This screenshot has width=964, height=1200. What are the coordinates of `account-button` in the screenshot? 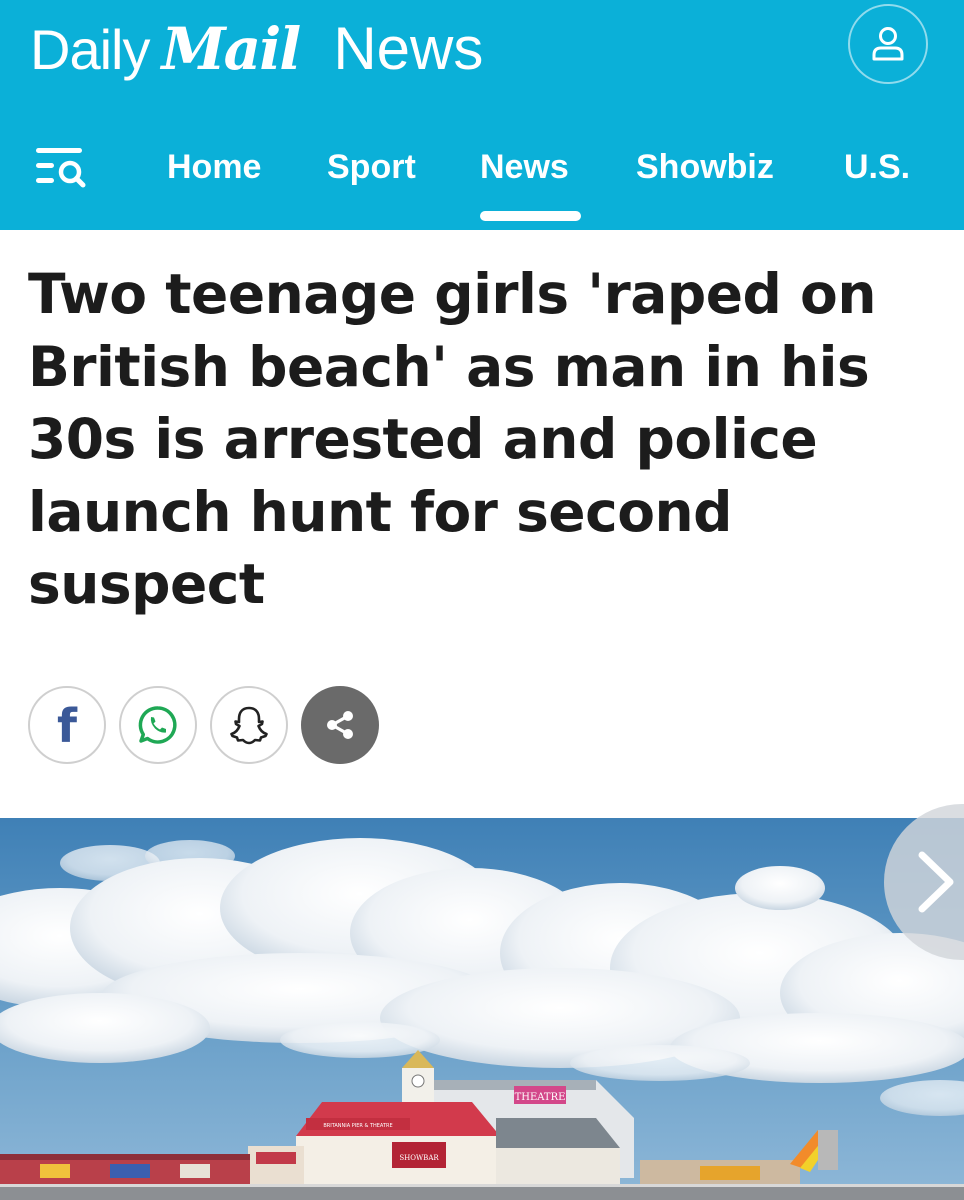 It's located at (888, 44).